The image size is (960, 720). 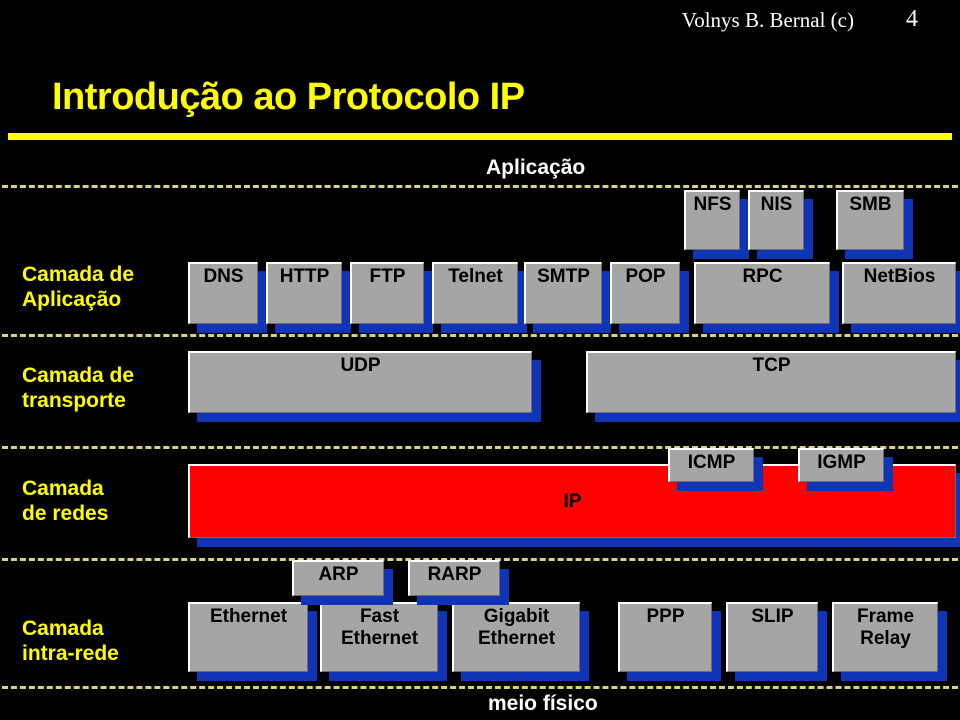 I want to click on author-credit: Volnys B. Bernal (c), so click(x=767, y=20).